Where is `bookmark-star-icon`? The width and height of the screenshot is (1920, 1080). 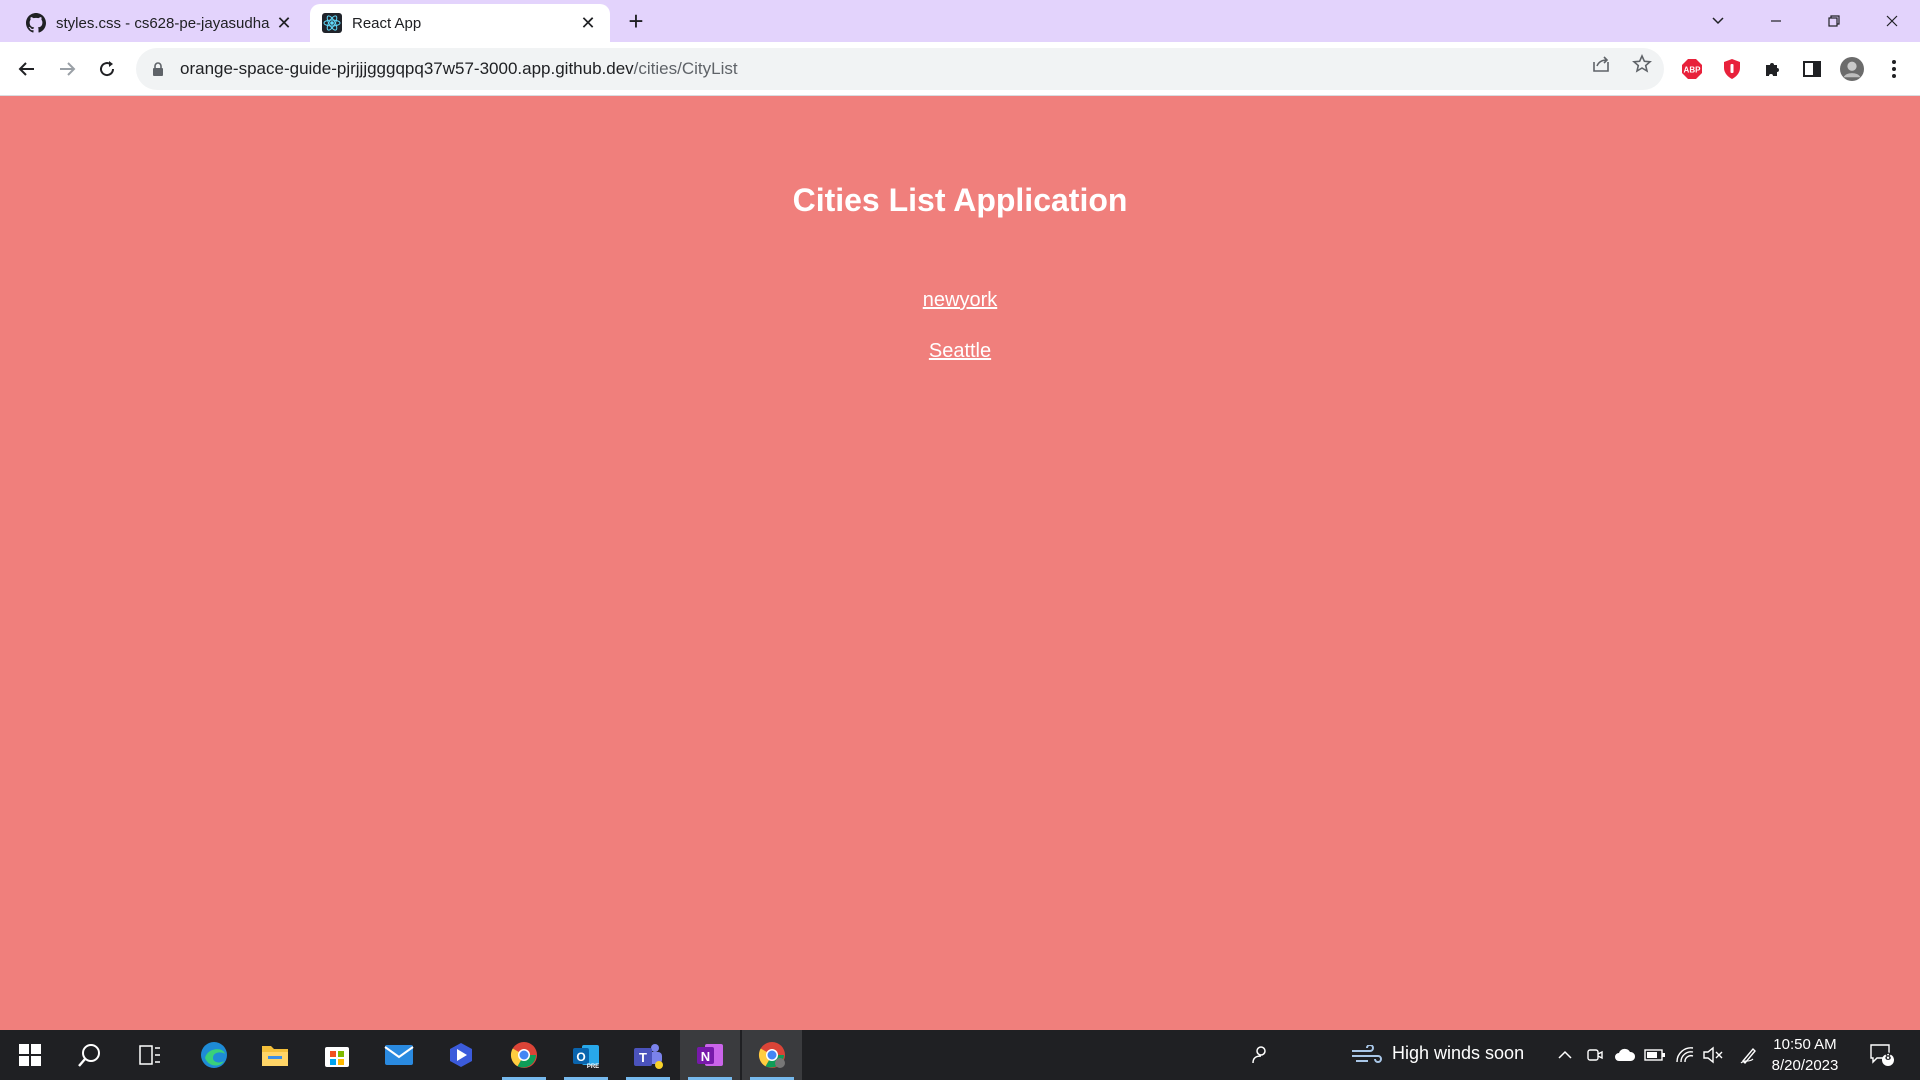
bookmark-star-icon is located at coordinates (1642, 64).